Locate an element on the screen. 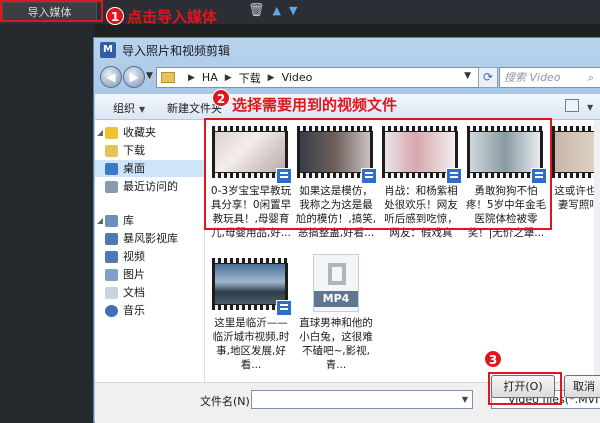 This screenshot has width=600, height=423. nav-desktop: 桌面 is located at coordinates (150, 168).